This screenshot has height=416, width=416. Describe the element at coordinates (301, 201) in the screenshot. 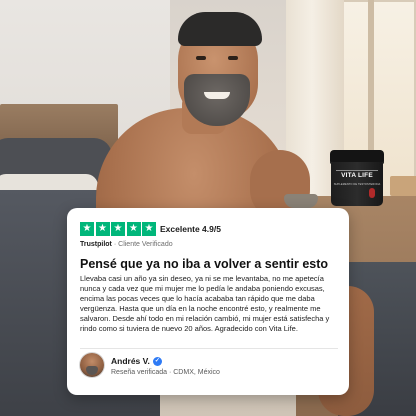

I see `coffee-mug` at that location.